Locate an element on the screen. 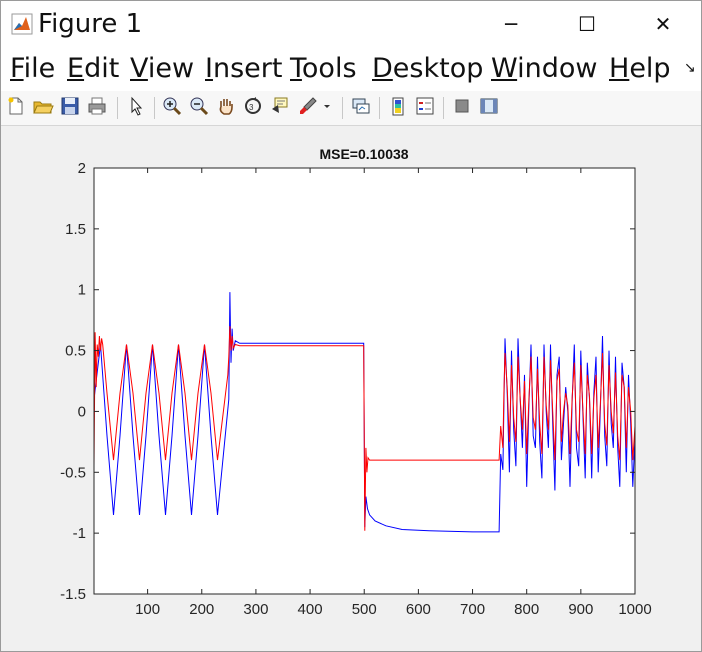 This screenshot has height=652, width=702. menu-overflow-icon: ↘ is located at coordinates (690, 67).